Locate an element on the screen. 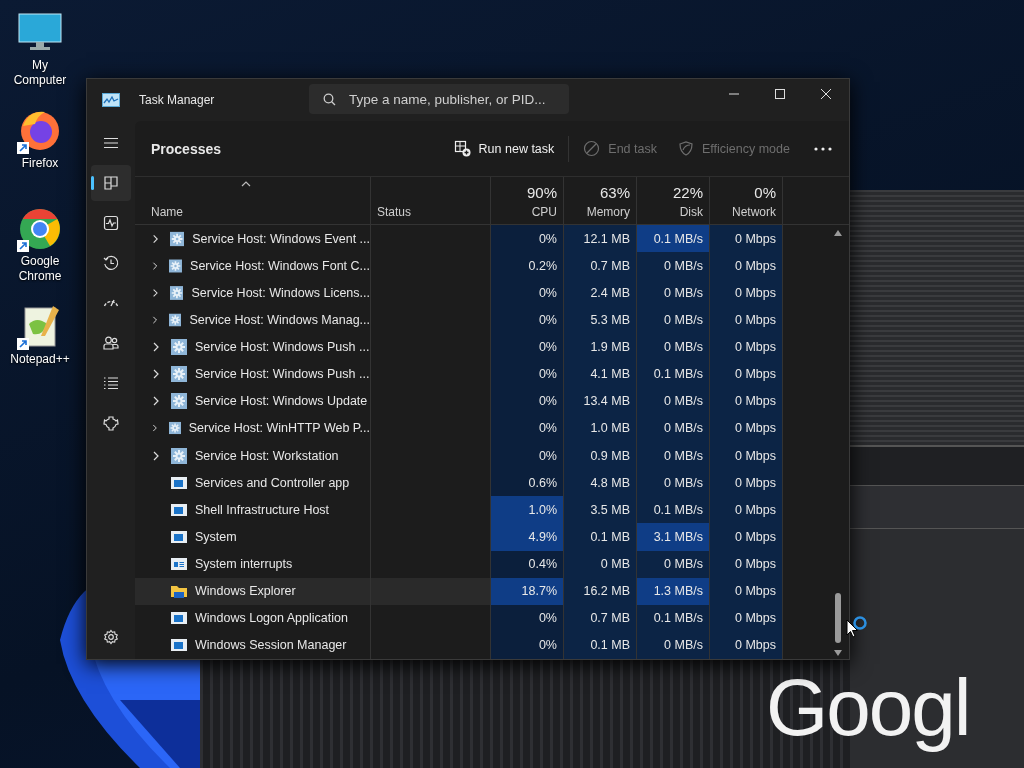 Image resolution: width=1024 pixels, height=768 pixels. window-title: Task Manager is located at coordinates (177, 100).